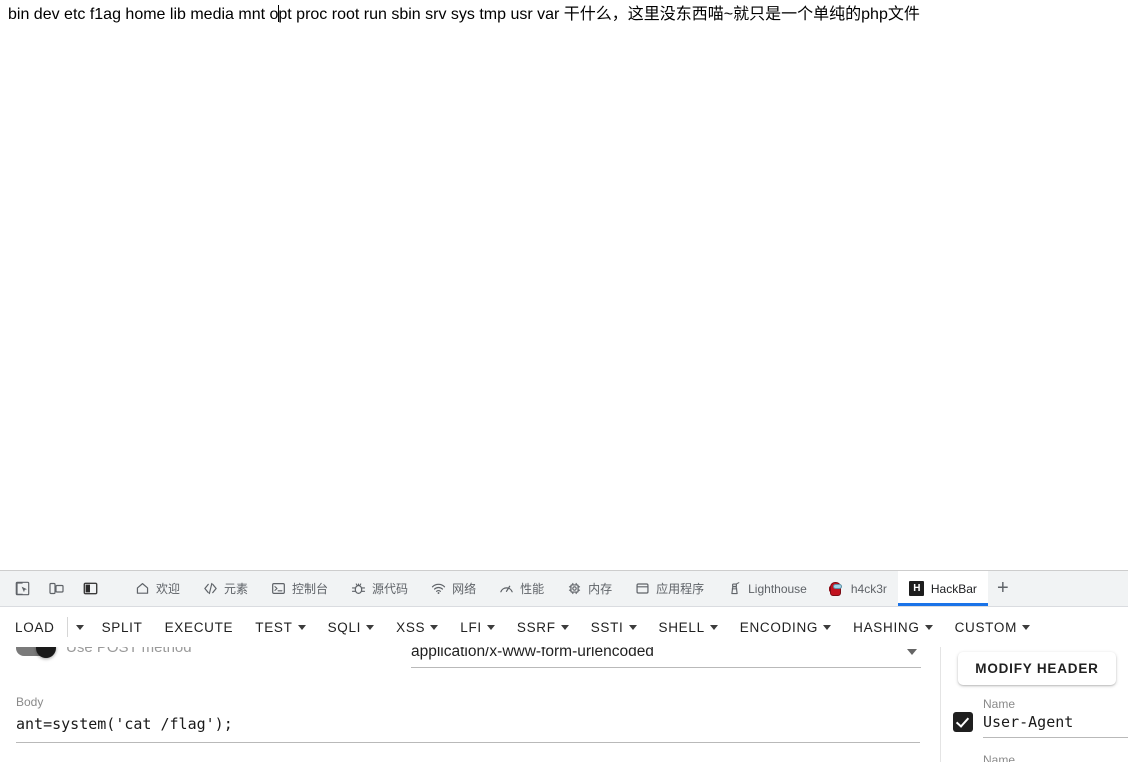 The image size is (1128, 762). I want to click on button-label: SQLI, so click(344, 627).